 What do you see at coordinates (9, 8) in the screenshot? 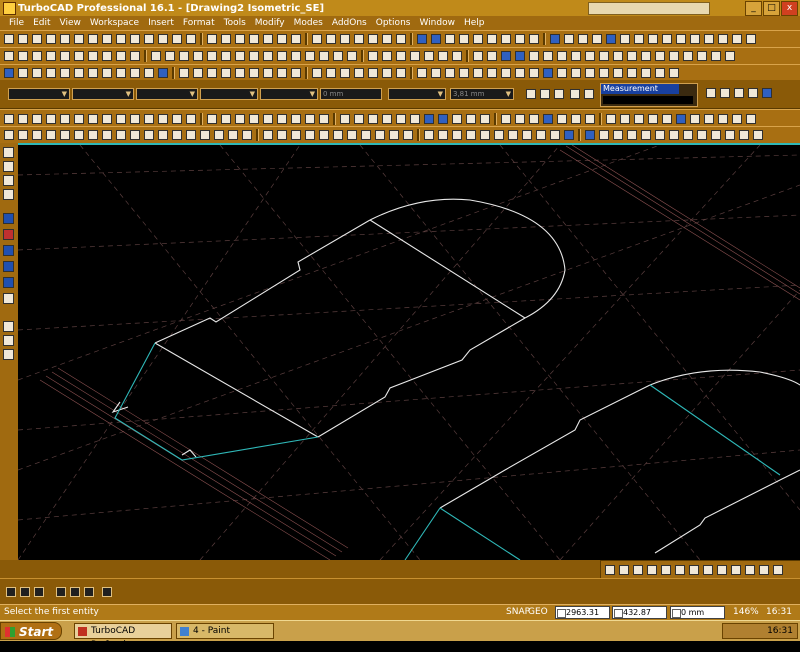
I see `turbocad-icon` at bounding box center [9, 8].